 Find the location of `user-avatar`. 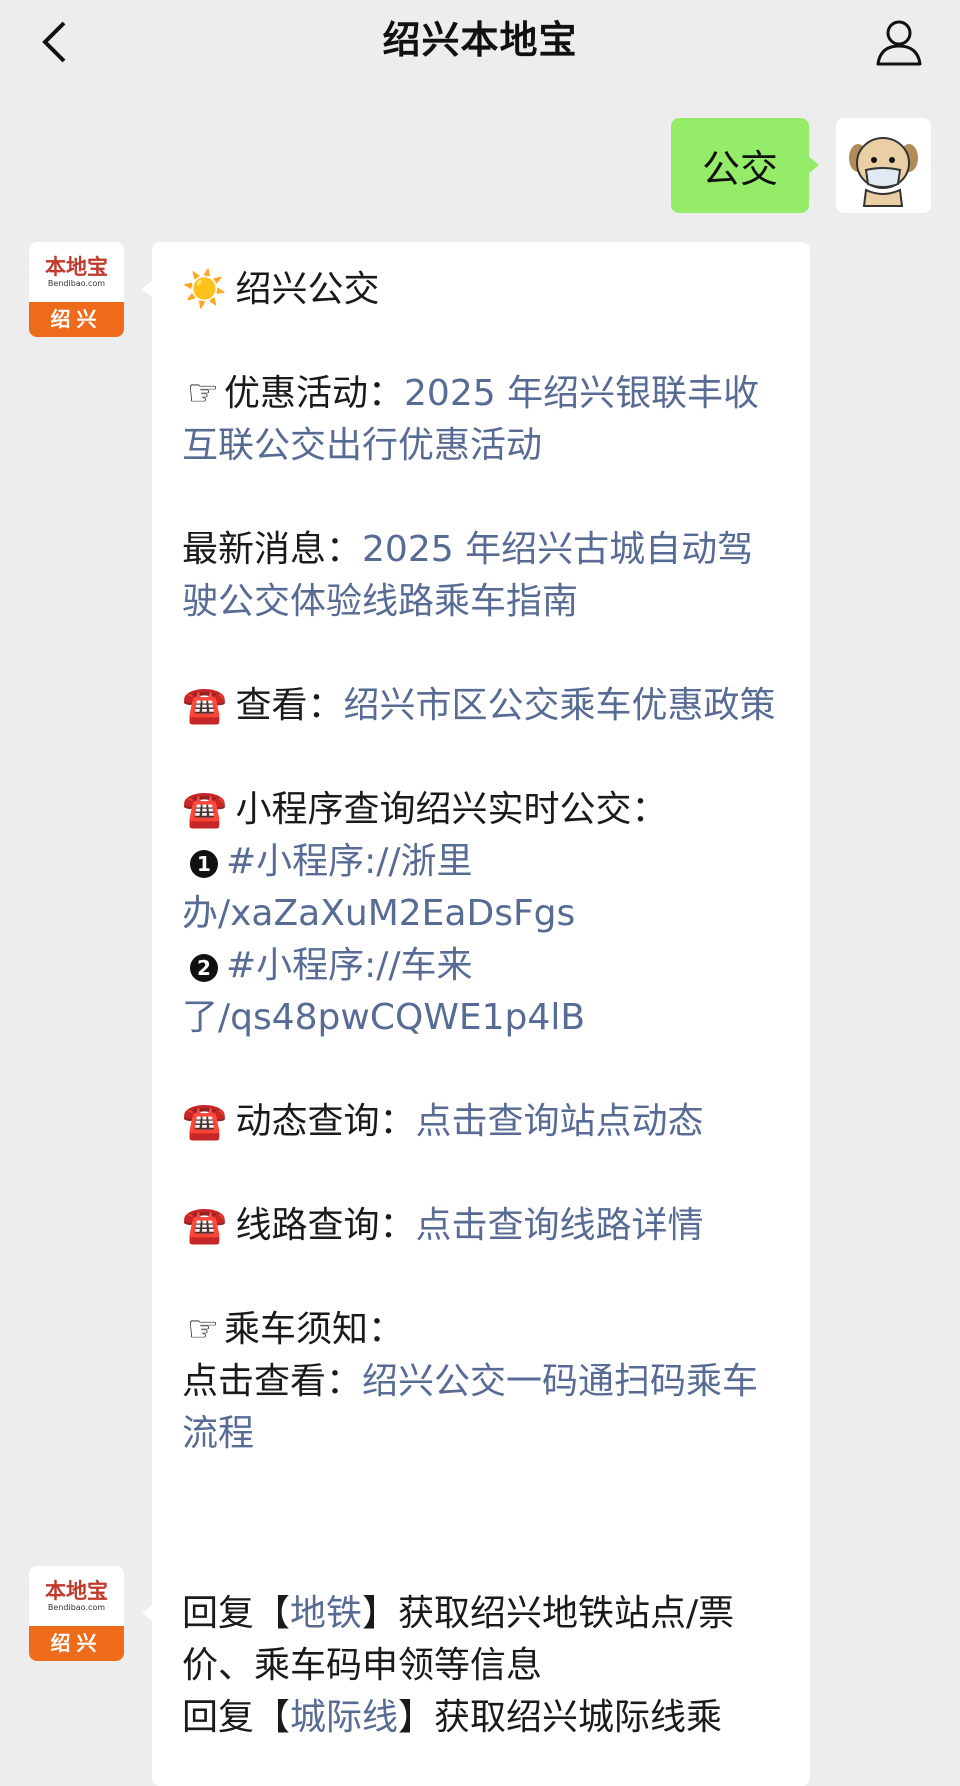

user-avatar is located at coordinates (883, 165).